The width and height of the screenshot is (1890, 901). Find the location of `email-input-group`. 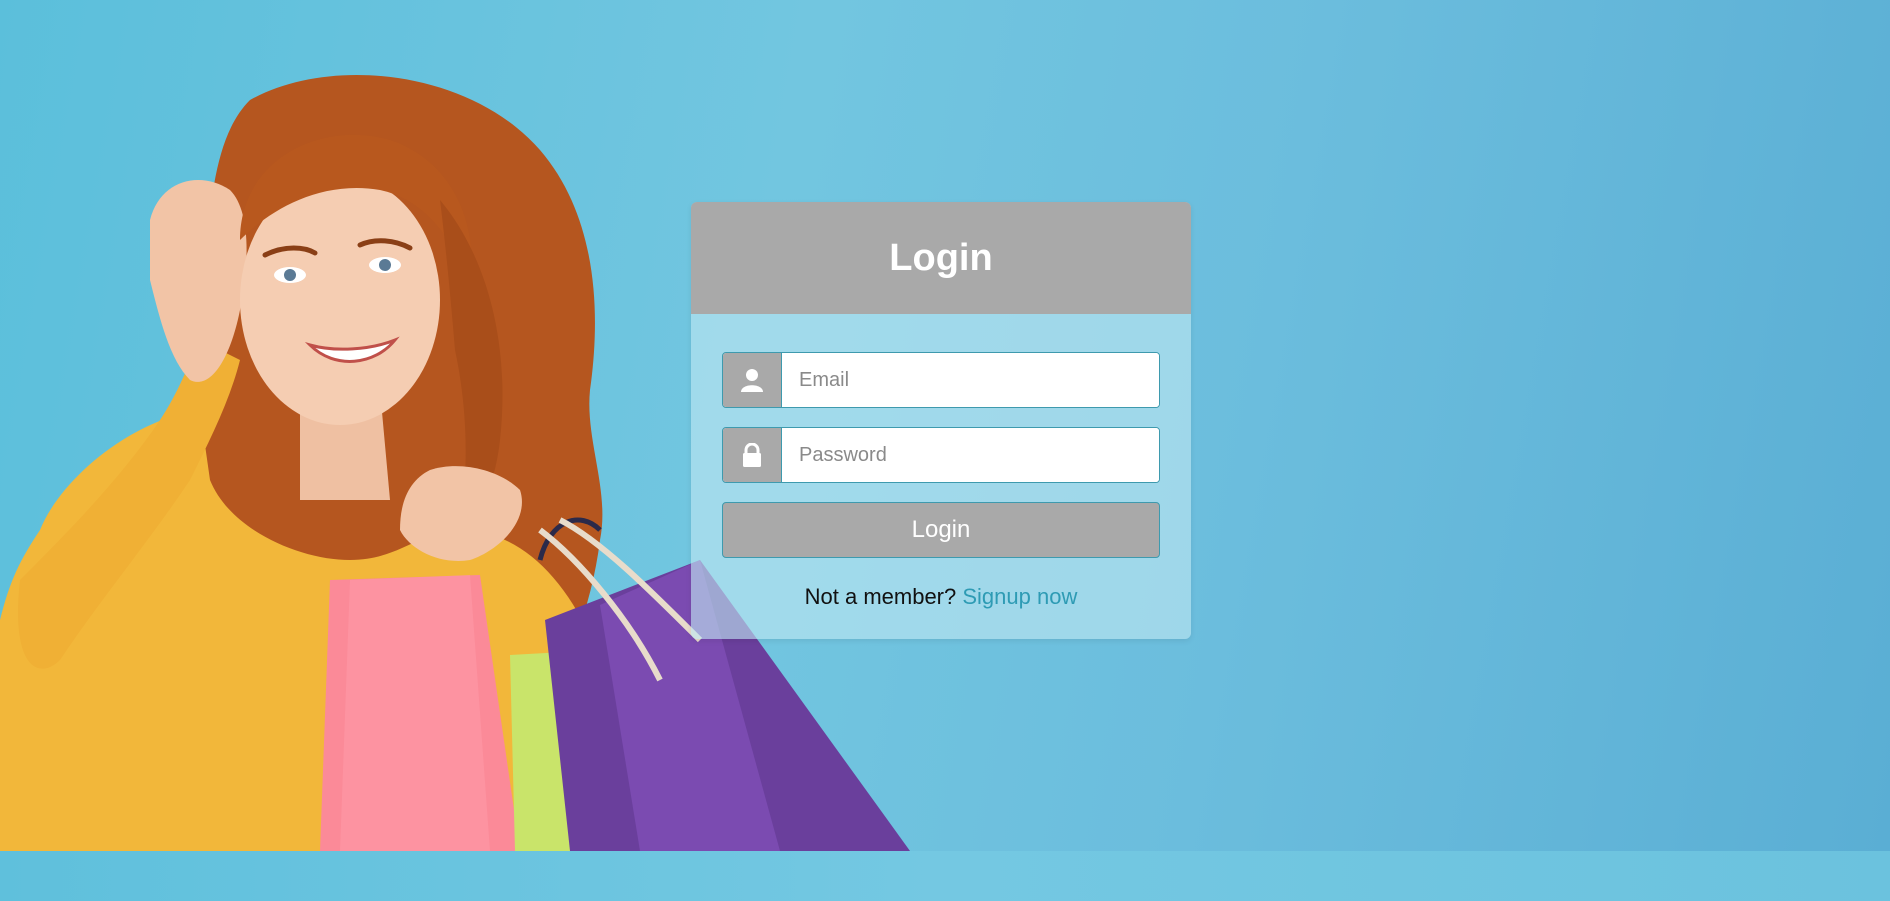

email-input-group is located at coordinates (941, 380).